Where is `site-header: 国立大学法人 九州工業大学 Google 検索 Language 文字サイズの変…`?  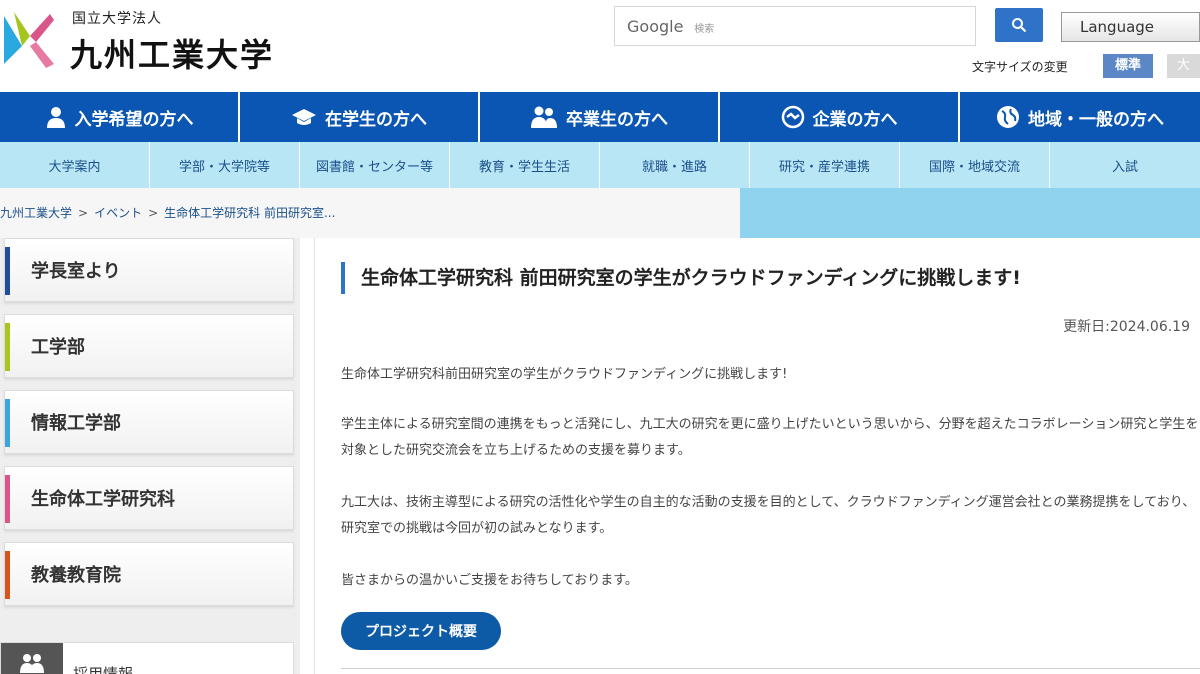
site-header: 国立大学法人 九州工業大学 Google 検索 Language 文字サイズの変… is located at coordinates (600, 46).